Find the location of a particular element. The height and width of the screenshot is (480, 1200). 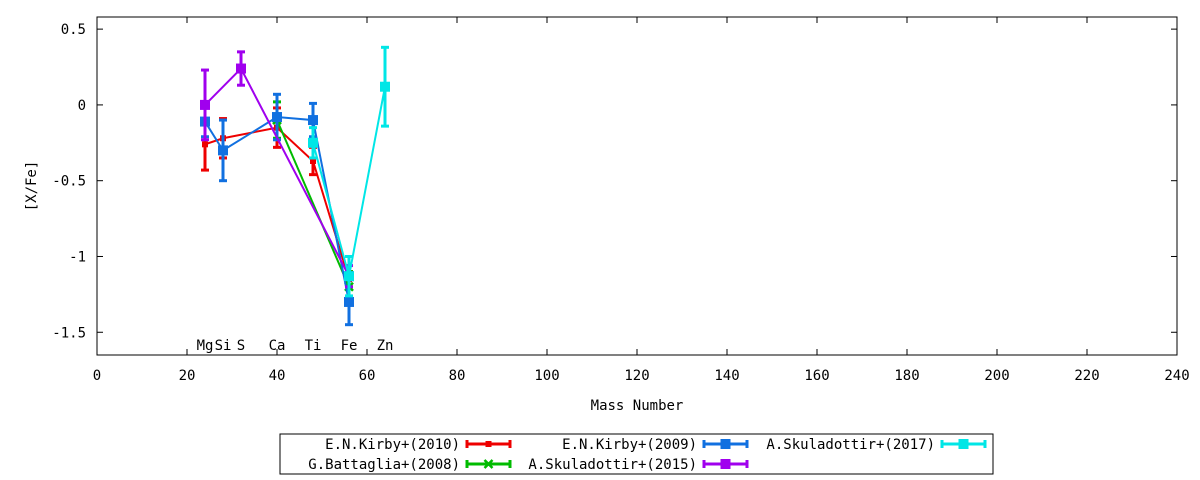

legend-label: A.Skuladottir+(2017) is located at coordinates (850, 445).